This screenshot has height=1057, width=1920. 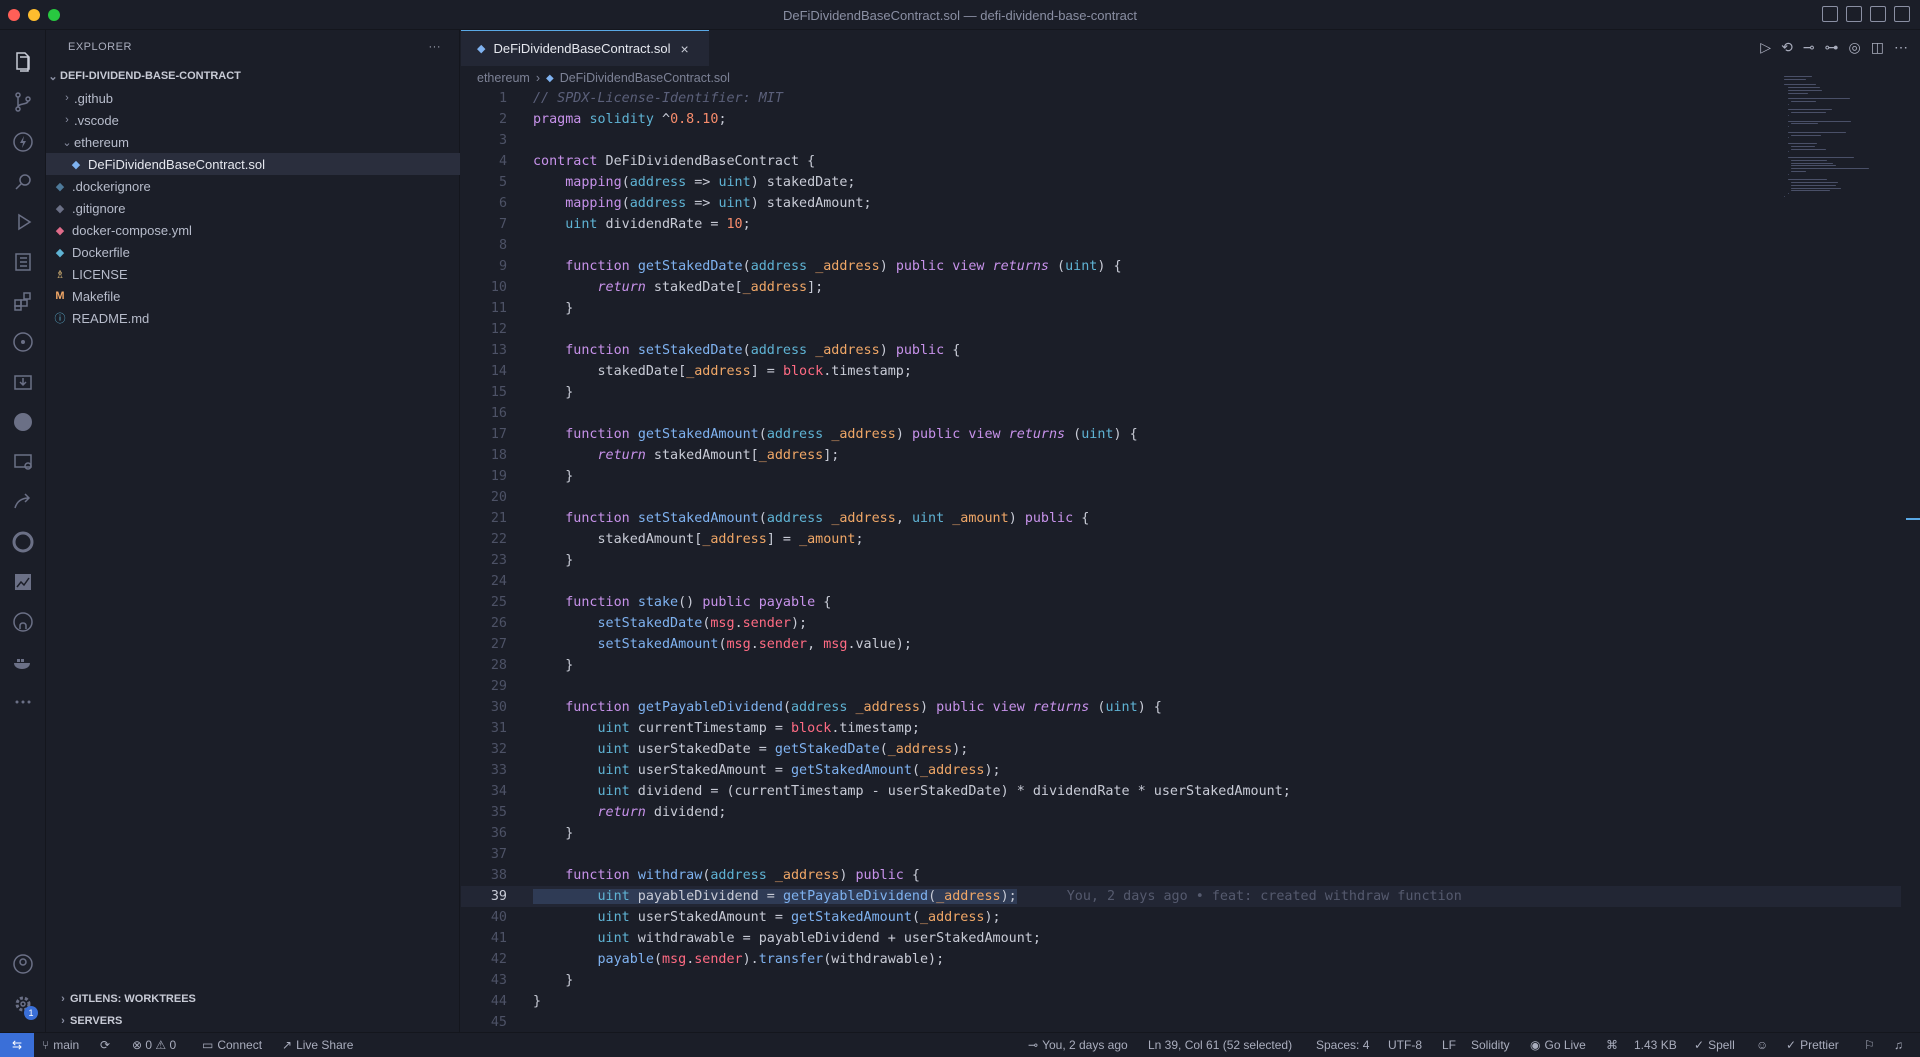 What do you see at coordinates (585, 48) in the screenshot?
I see `tab-contract-file: ◆ DeFiDividendBaseContract.sol ×` at bounding box center [585, 48].